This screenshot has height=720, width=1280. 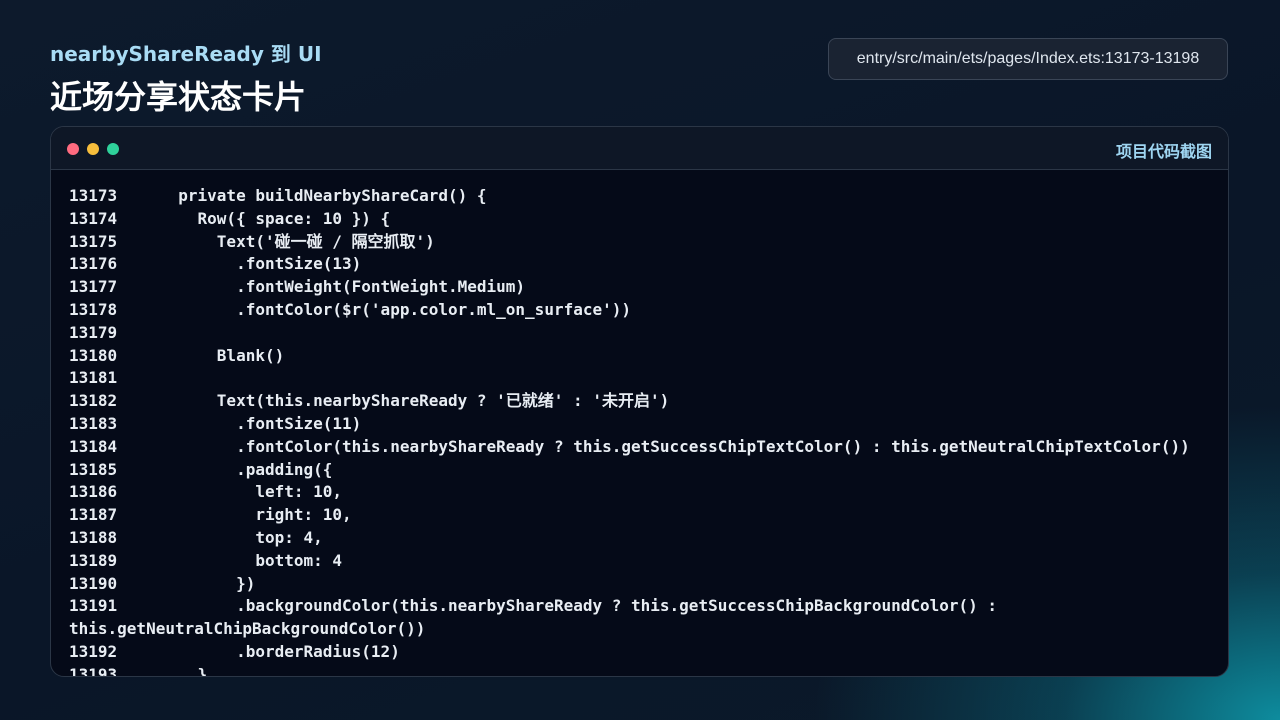 What do you see at coordinates (255, 515) in the screenshot?
I see `code-text: right: 10,` at bounding box center [255, 515].